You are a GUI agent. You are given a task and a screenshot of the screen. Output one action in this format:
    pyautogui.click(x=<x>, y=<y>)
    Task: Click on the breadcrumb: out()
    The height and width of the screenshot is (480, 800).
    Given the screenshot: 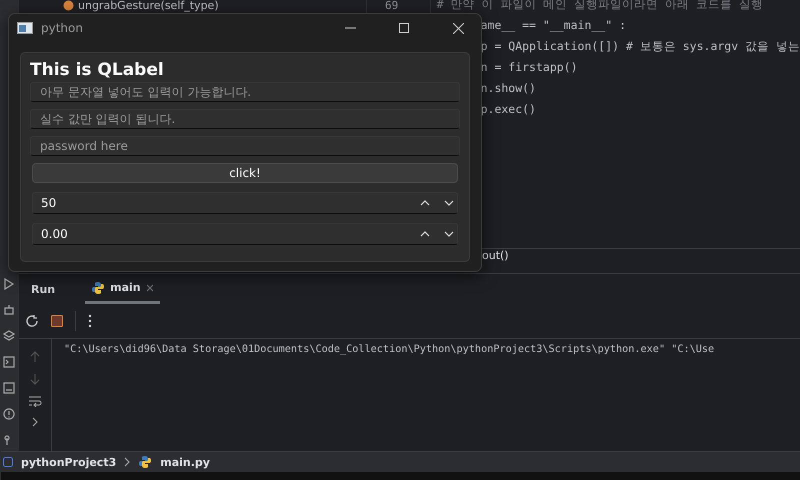 What is the action you would take?
    pyautogui.click(x=641, y=256)
    